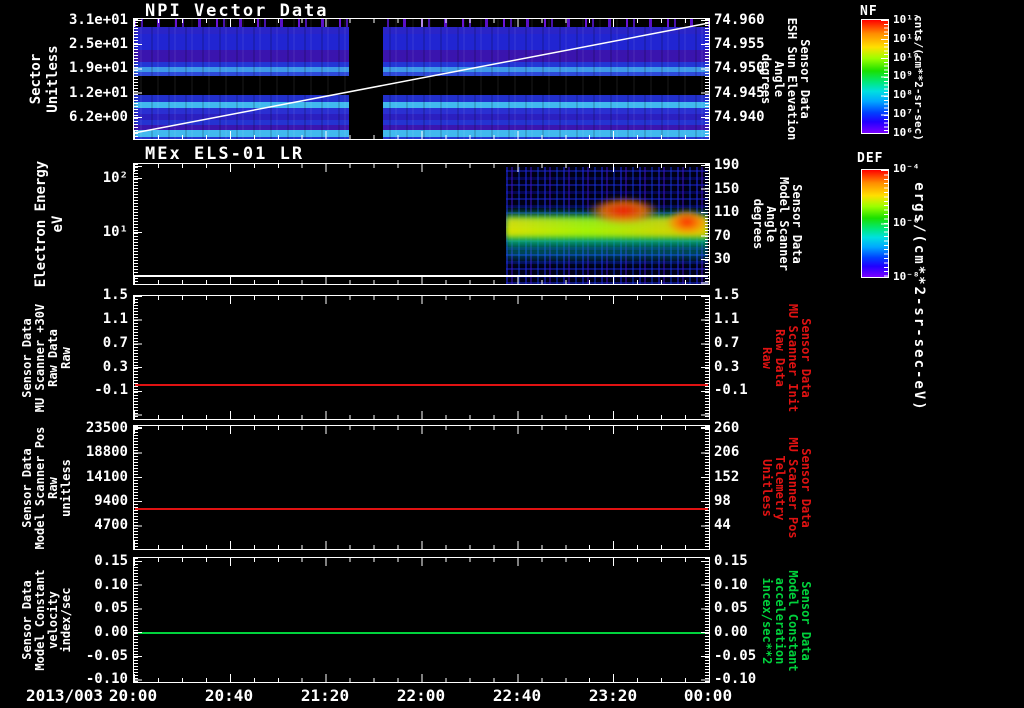 This screenshot has height=708, width=1024. What do you see at coordinates (115, 343) in the screenshot?
I see `y-tick-label: 0.7` at bounding box center [115, 343].